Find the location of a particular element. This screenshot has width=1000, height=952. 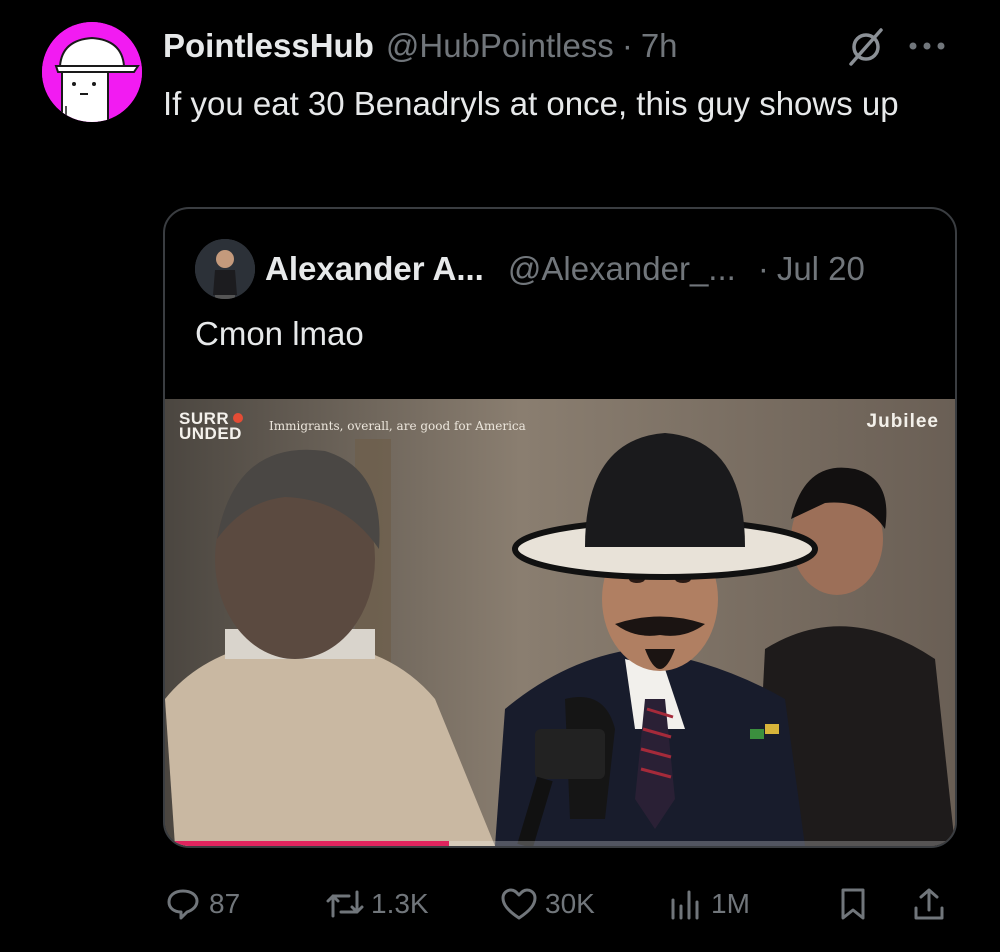

retweet-icon is located at coordinates (345, 904).